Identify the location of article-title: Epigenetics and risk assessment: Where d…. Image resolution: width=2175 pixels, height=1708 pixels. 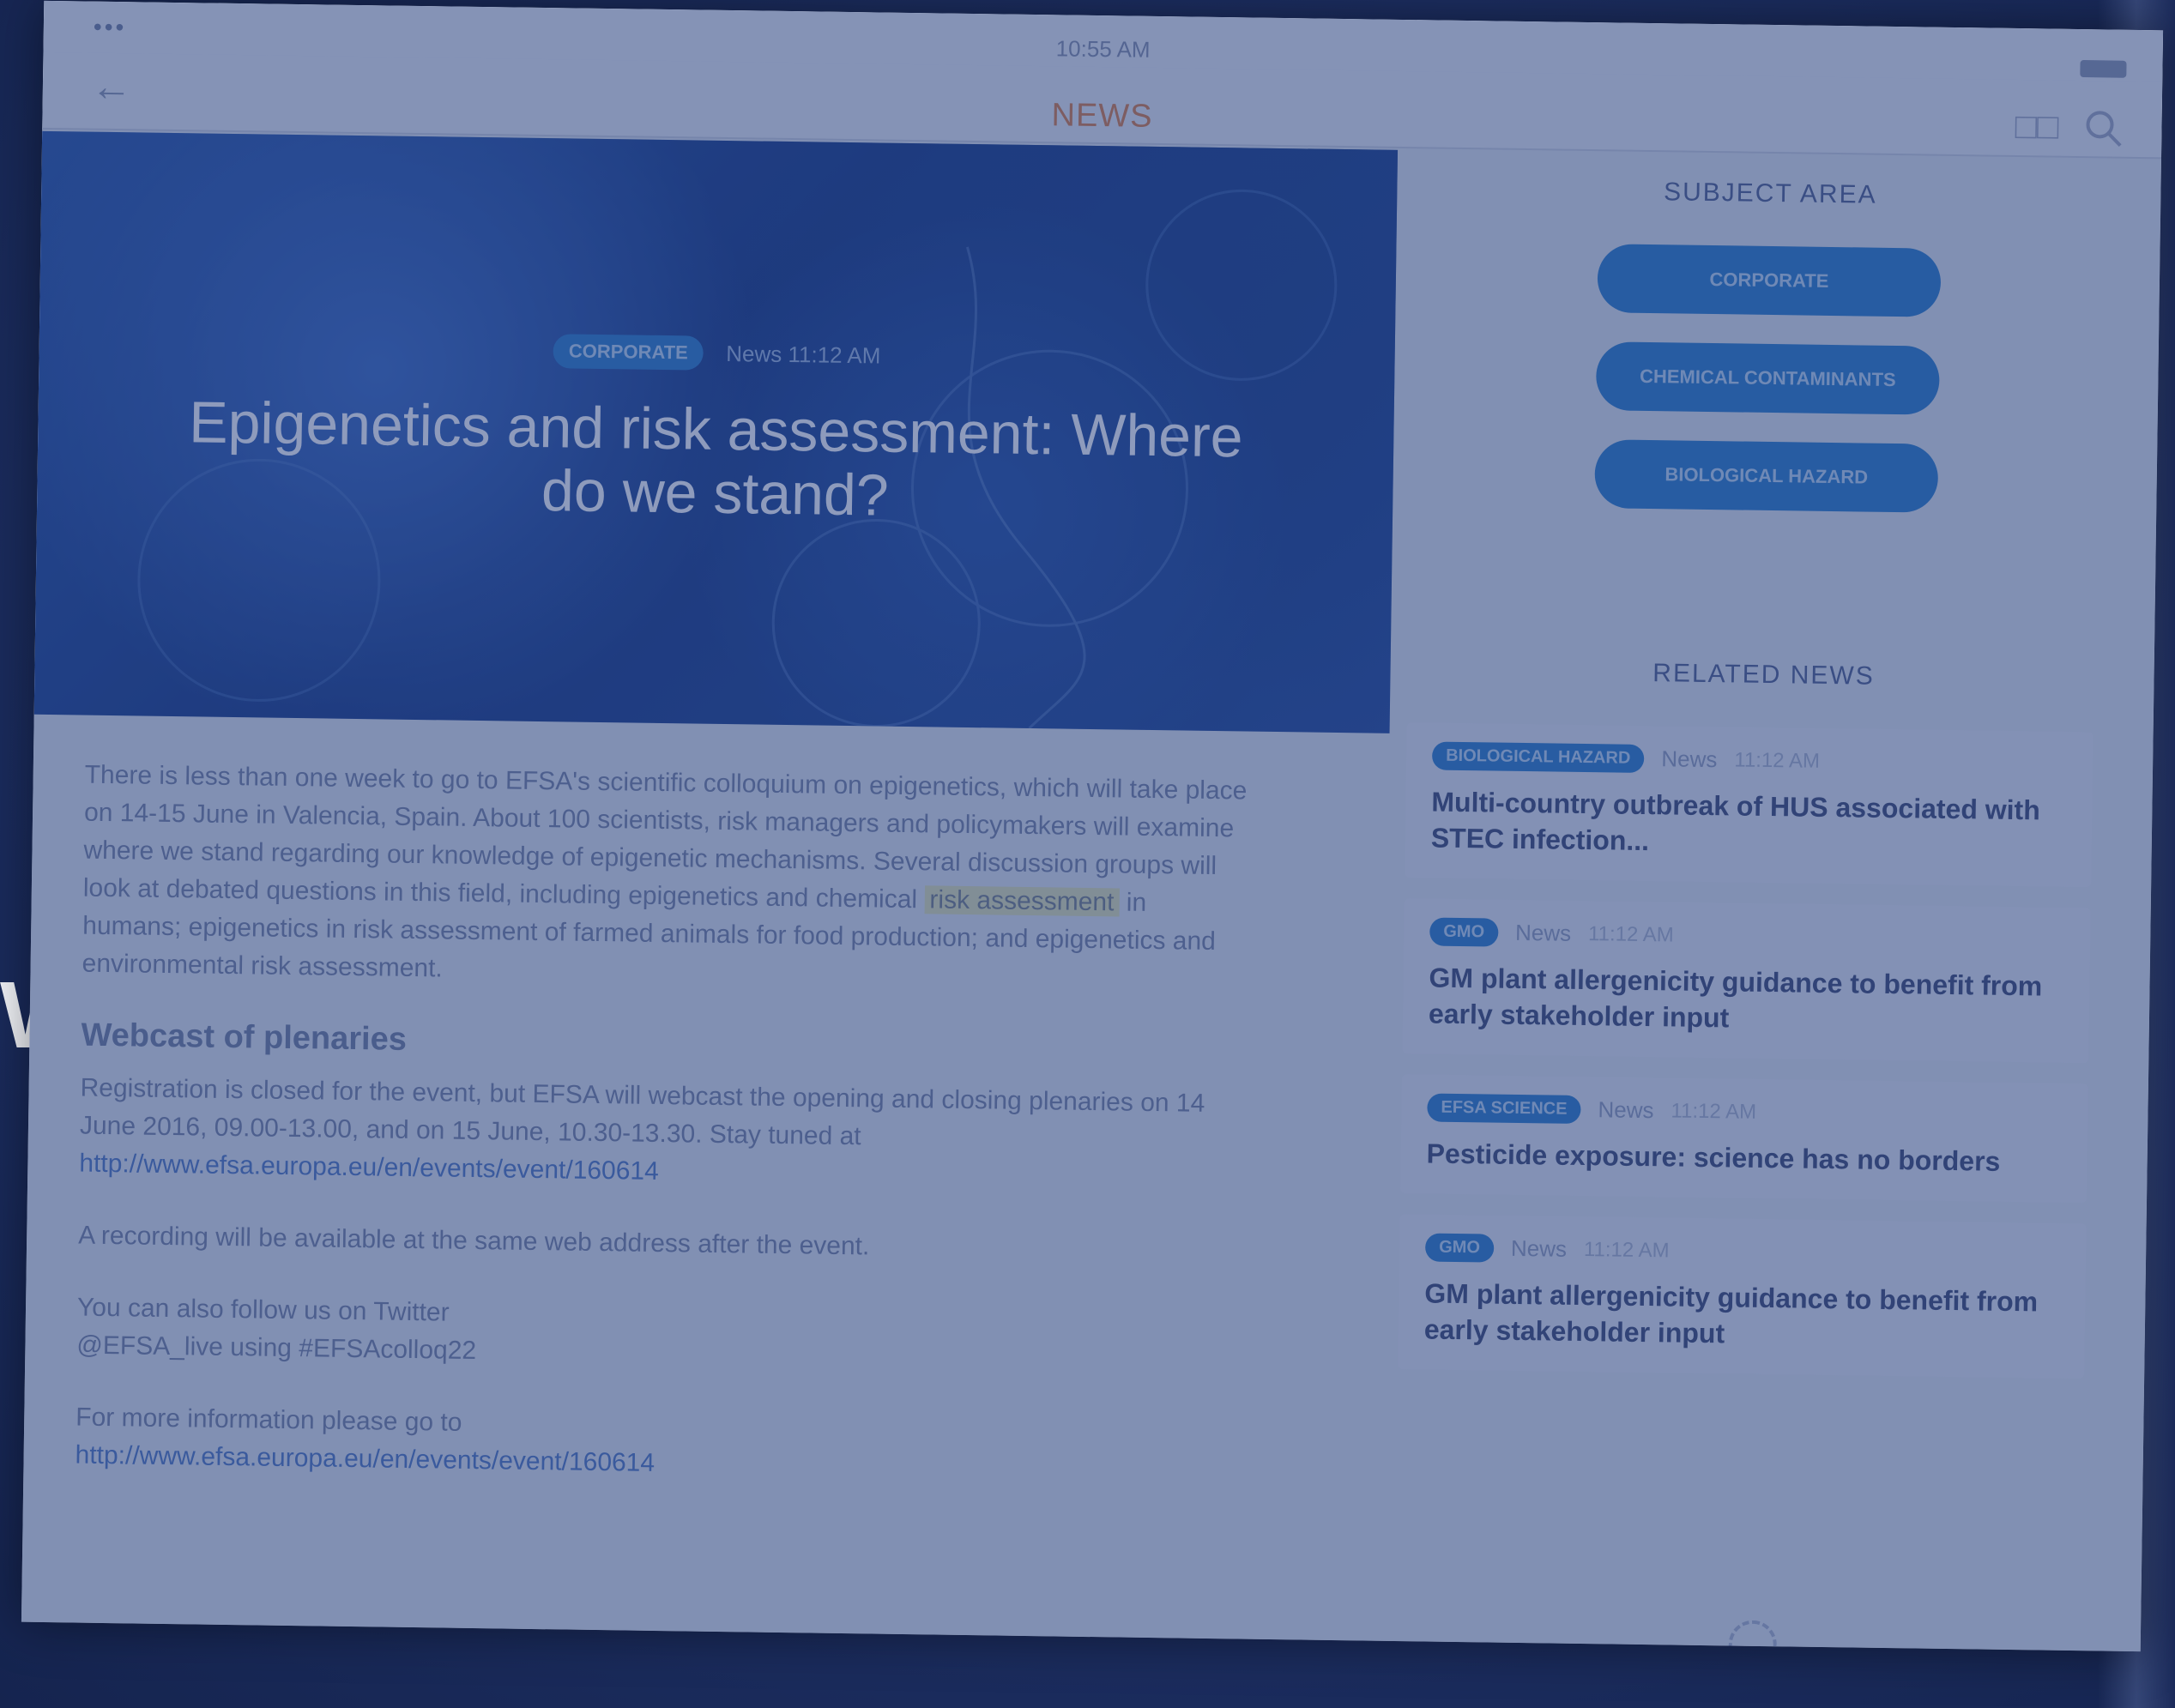
(716, 458).